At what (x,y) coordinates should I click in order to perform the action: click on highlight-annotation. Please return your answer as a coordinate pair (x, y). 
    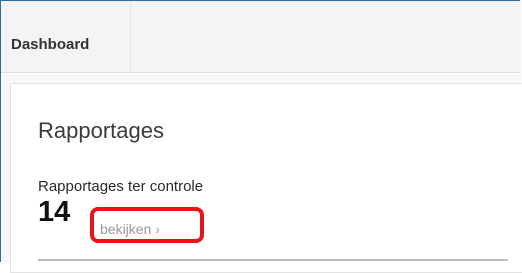
    Looking at the image, I should click on (147, 225).